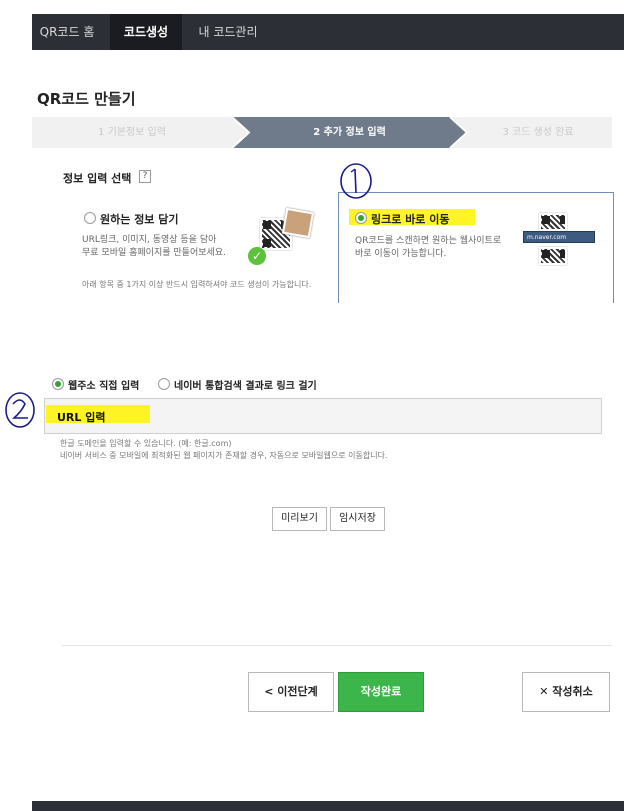 The height and width of the screenshot is (811, 624). I want to click on qr-code-icon-bottom, so click(553, 256).